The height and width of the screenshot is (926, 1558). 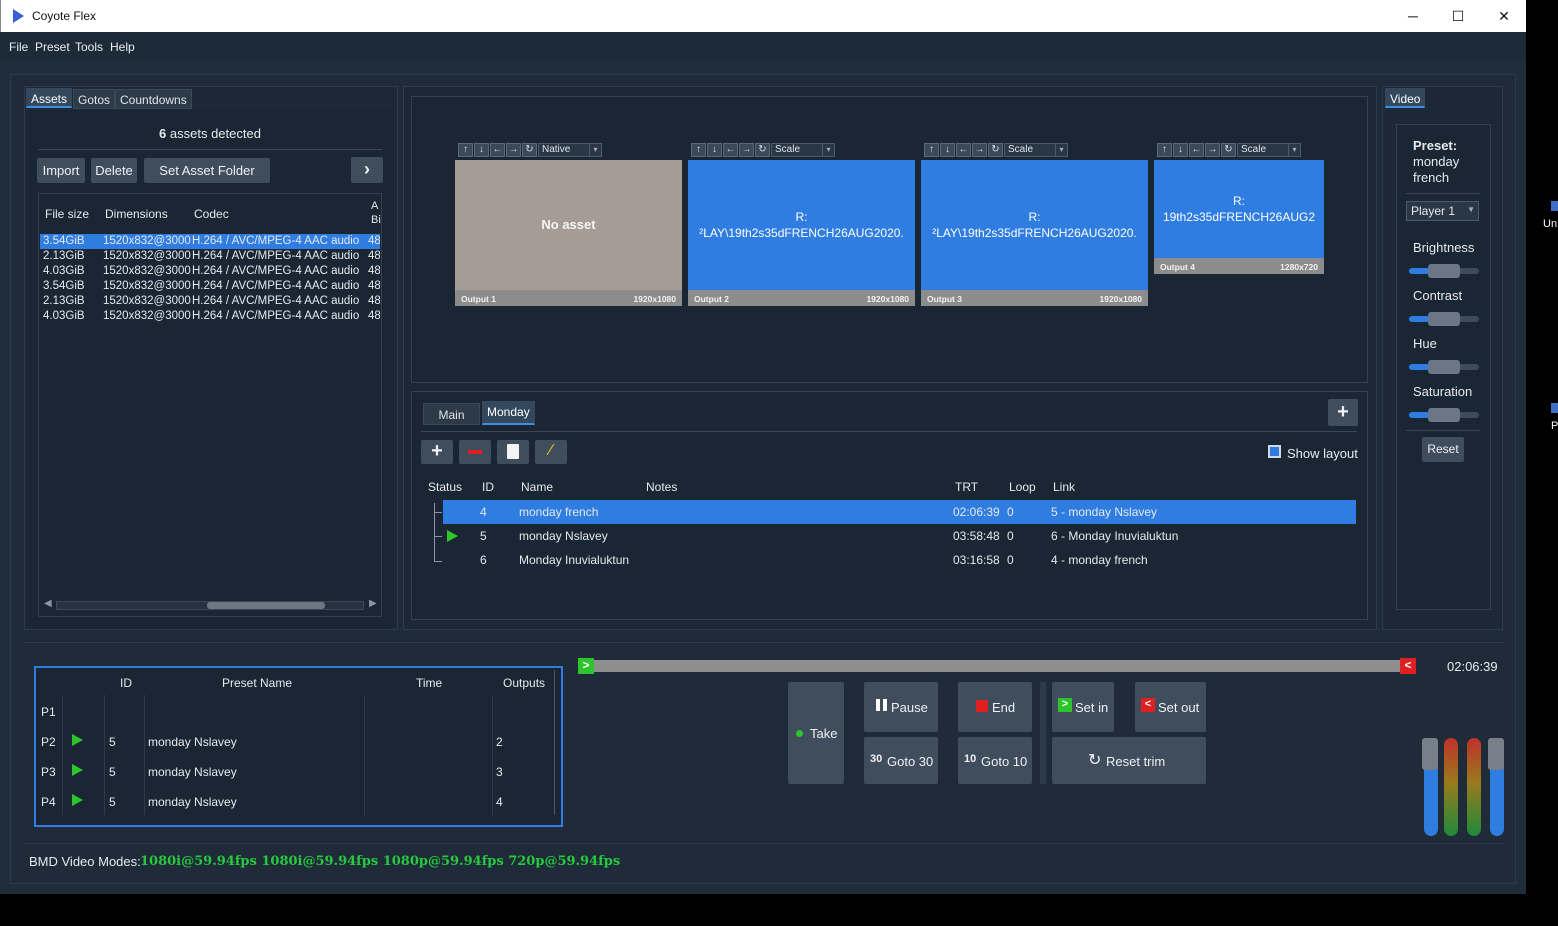 I want to click on output-preview: No asset Output 1 1920x1080, so click(x=568, y=233).